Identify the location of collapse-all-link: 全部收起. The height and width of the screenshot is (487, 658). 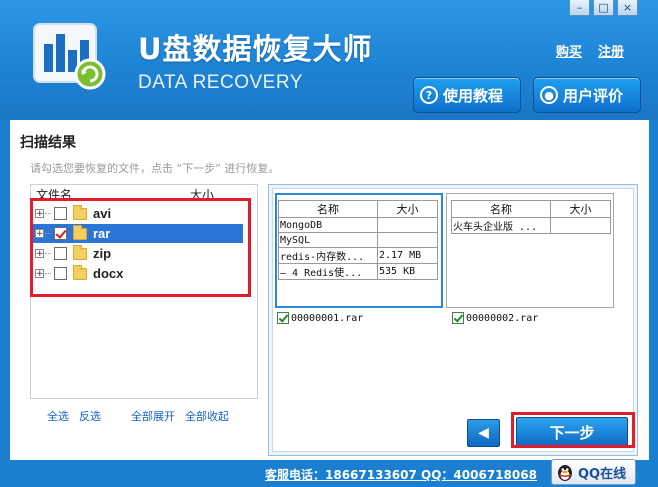
(207, 416).